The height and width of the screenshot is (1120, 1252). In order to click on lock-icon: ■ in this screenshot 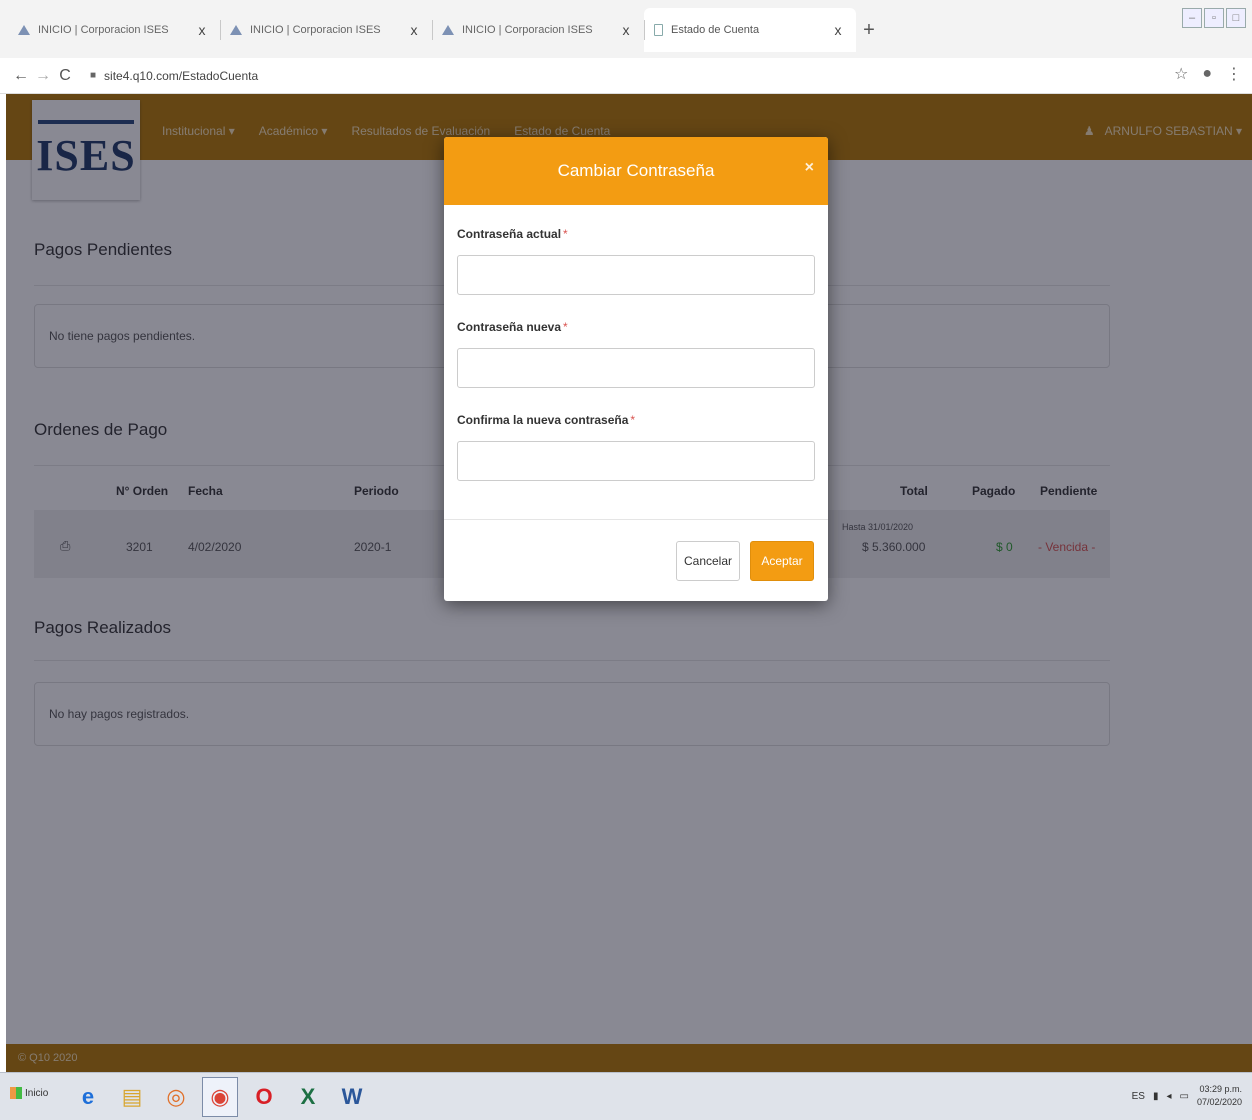, I will do `click(93, 75)`.